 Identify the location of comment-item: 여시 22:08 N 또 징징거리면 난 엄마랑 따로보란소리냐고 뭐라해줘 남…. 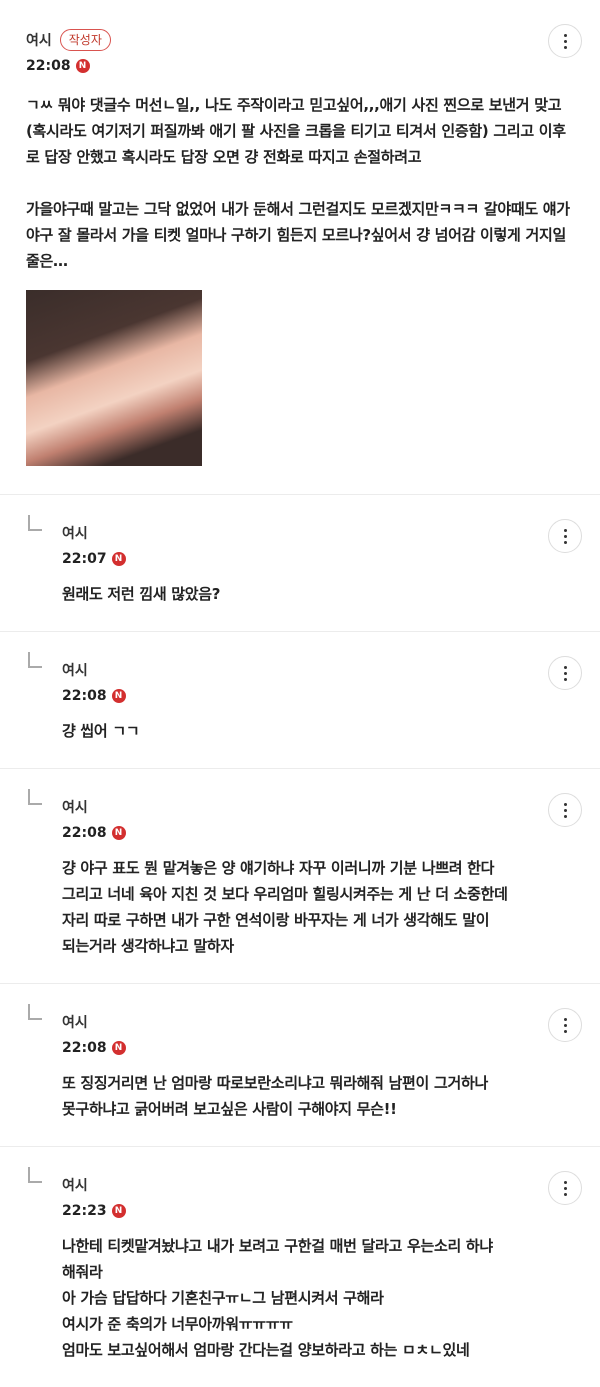
(300, 1065).